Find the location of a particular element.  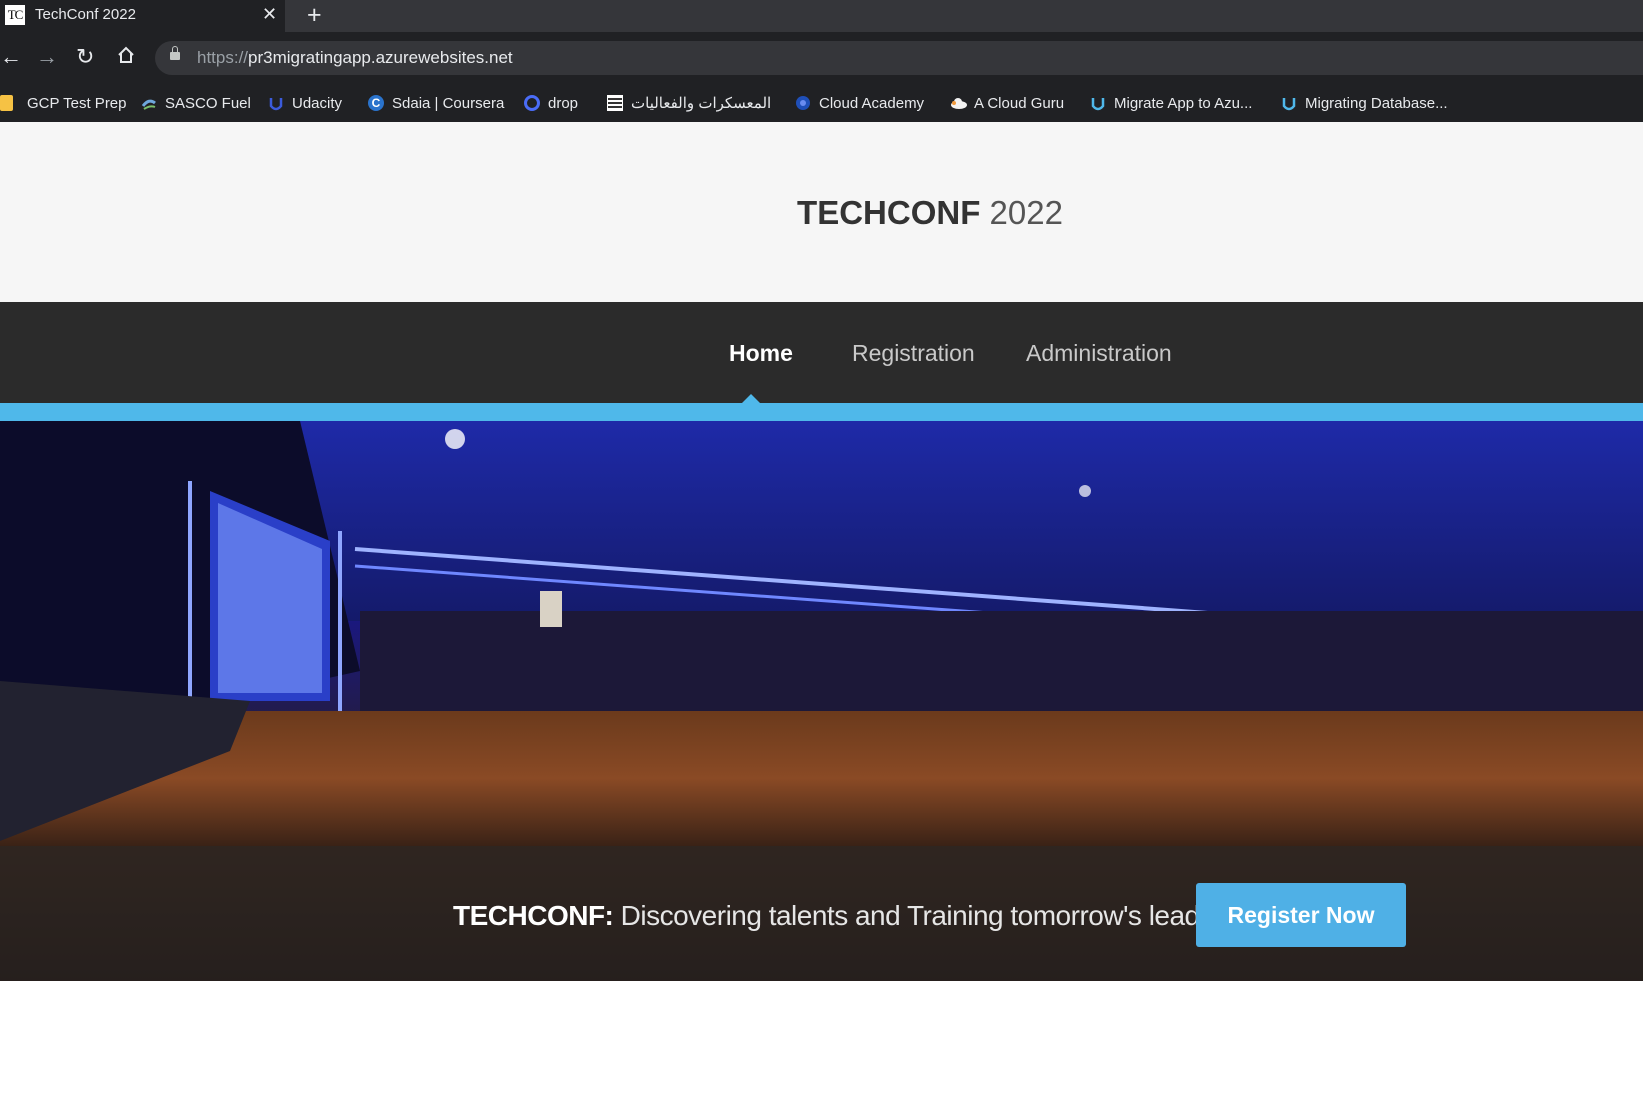

nav-registration: Registration is located at coordinates (913, 353).